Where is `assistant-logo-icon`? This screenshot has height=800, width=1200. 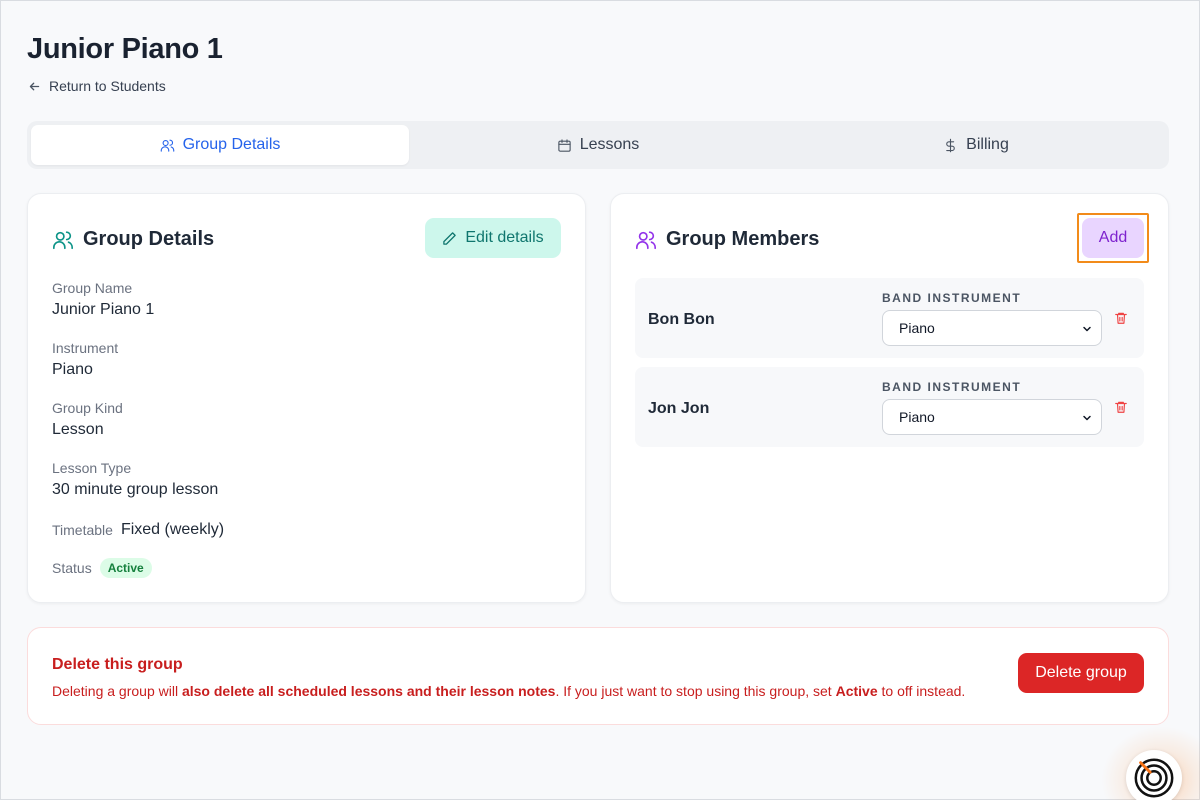 assistant-logo-icon is located at coordinates (1154, 778).